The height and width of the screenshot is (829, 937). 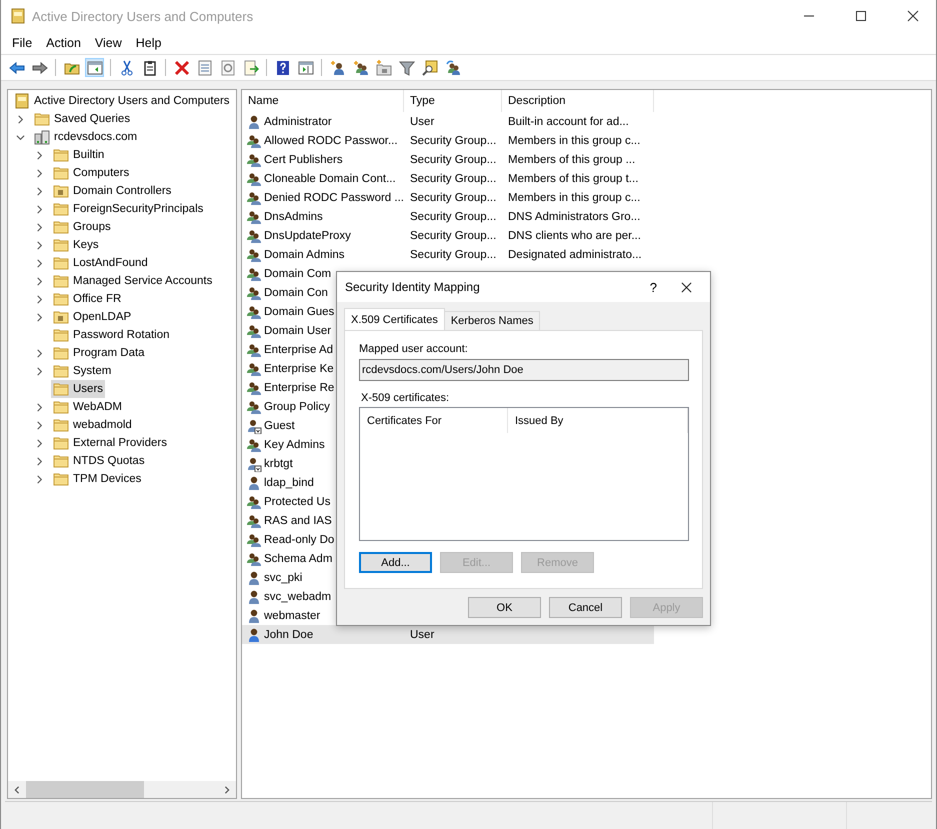 What do you see at coordinates (298, 596) in the screenshot?
I see `list-cell: svc_webadm` at bounding box center [298, 596].